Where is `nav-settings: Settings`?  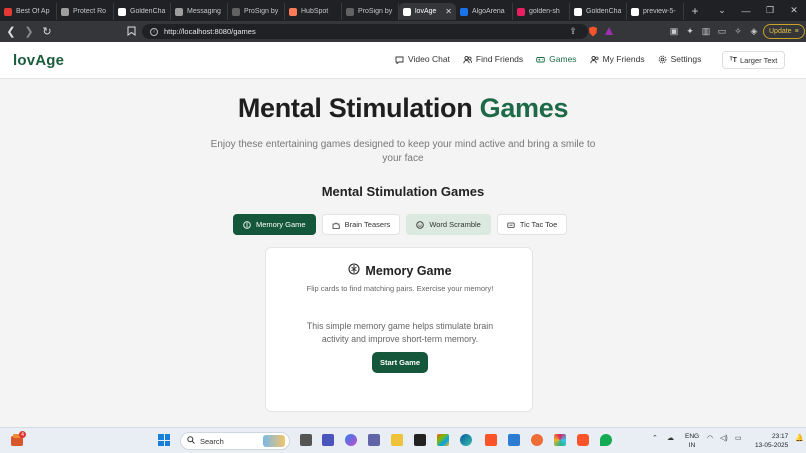
nav-settings: Settings is located at coordinates (679, 59).